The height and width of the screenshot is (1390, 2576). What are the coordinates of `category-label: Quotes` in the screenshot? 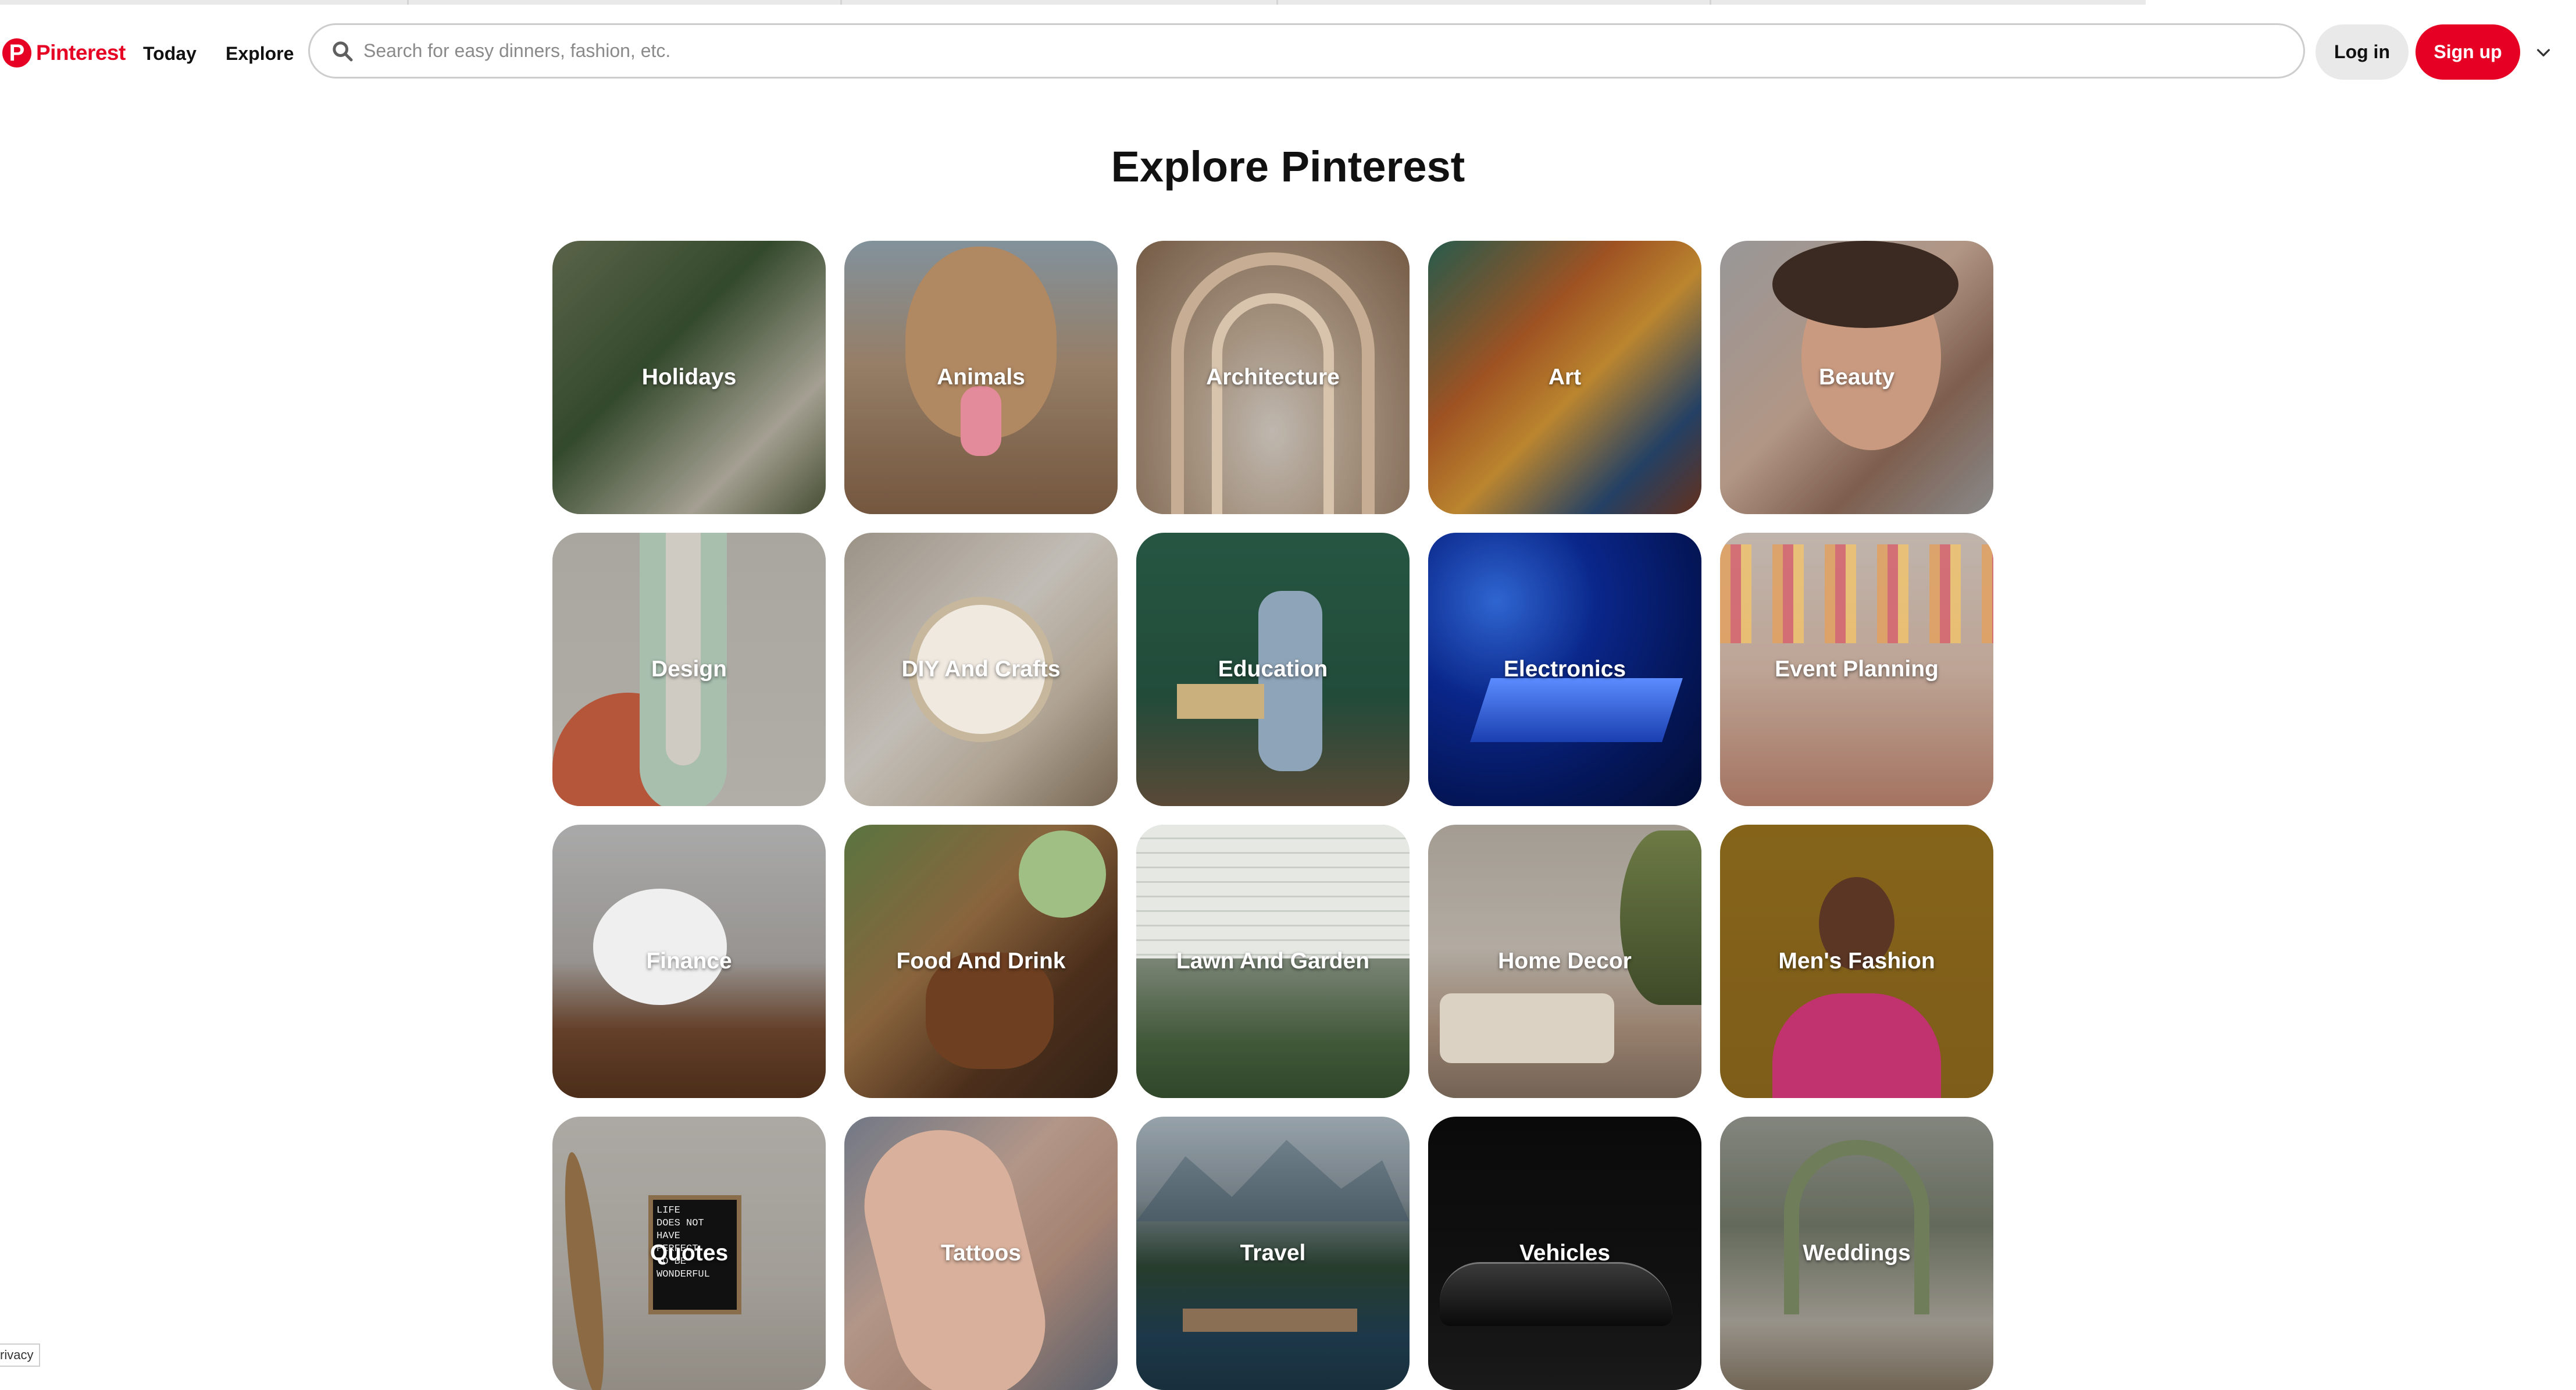 It's located at (690, 1253).